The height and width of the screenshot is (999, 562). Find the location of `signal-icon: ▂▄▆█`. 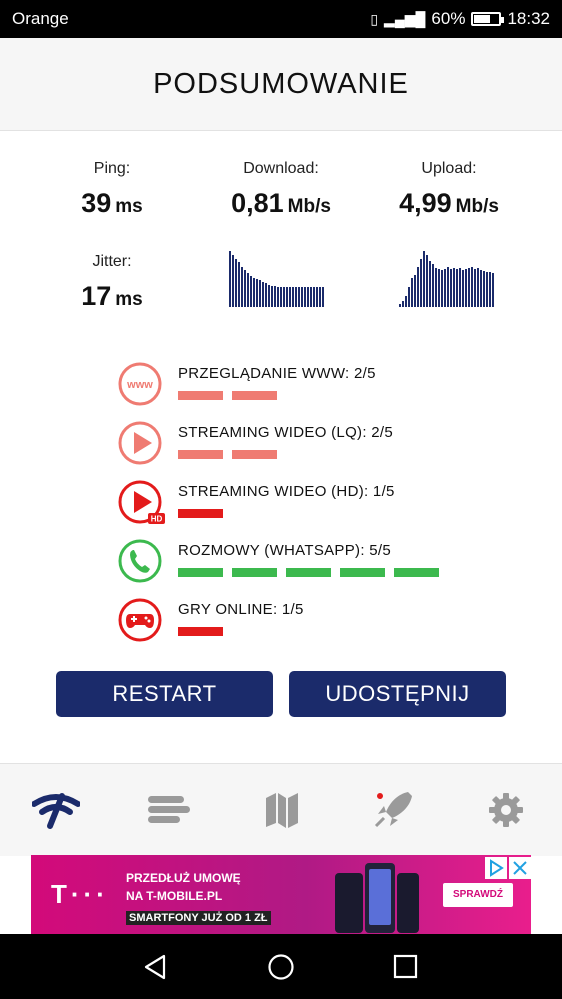

signal-icon: ▂▄▆█ is located at coordinates (405, 18).